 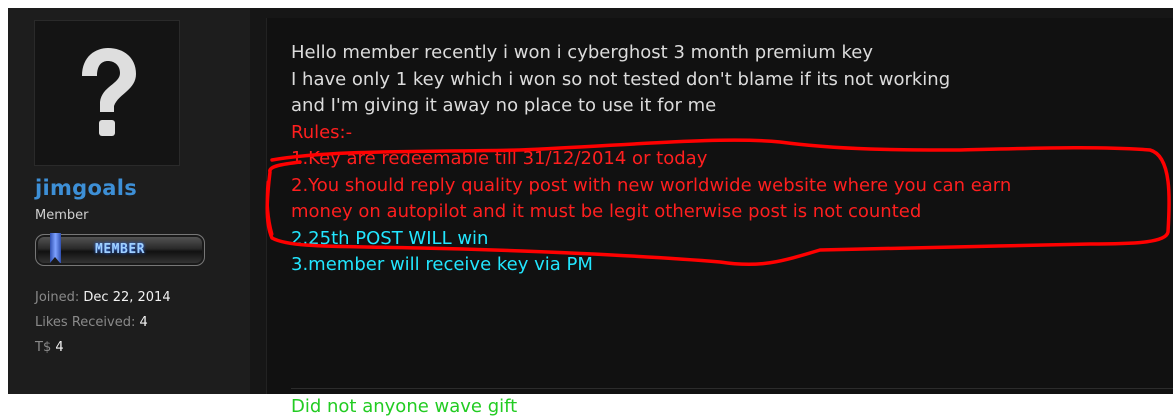 What do you see at coordinates (127, 297) in the screenshot?
I see `stat-value: Dec 22, 2014` at bounding box center [127, 297].